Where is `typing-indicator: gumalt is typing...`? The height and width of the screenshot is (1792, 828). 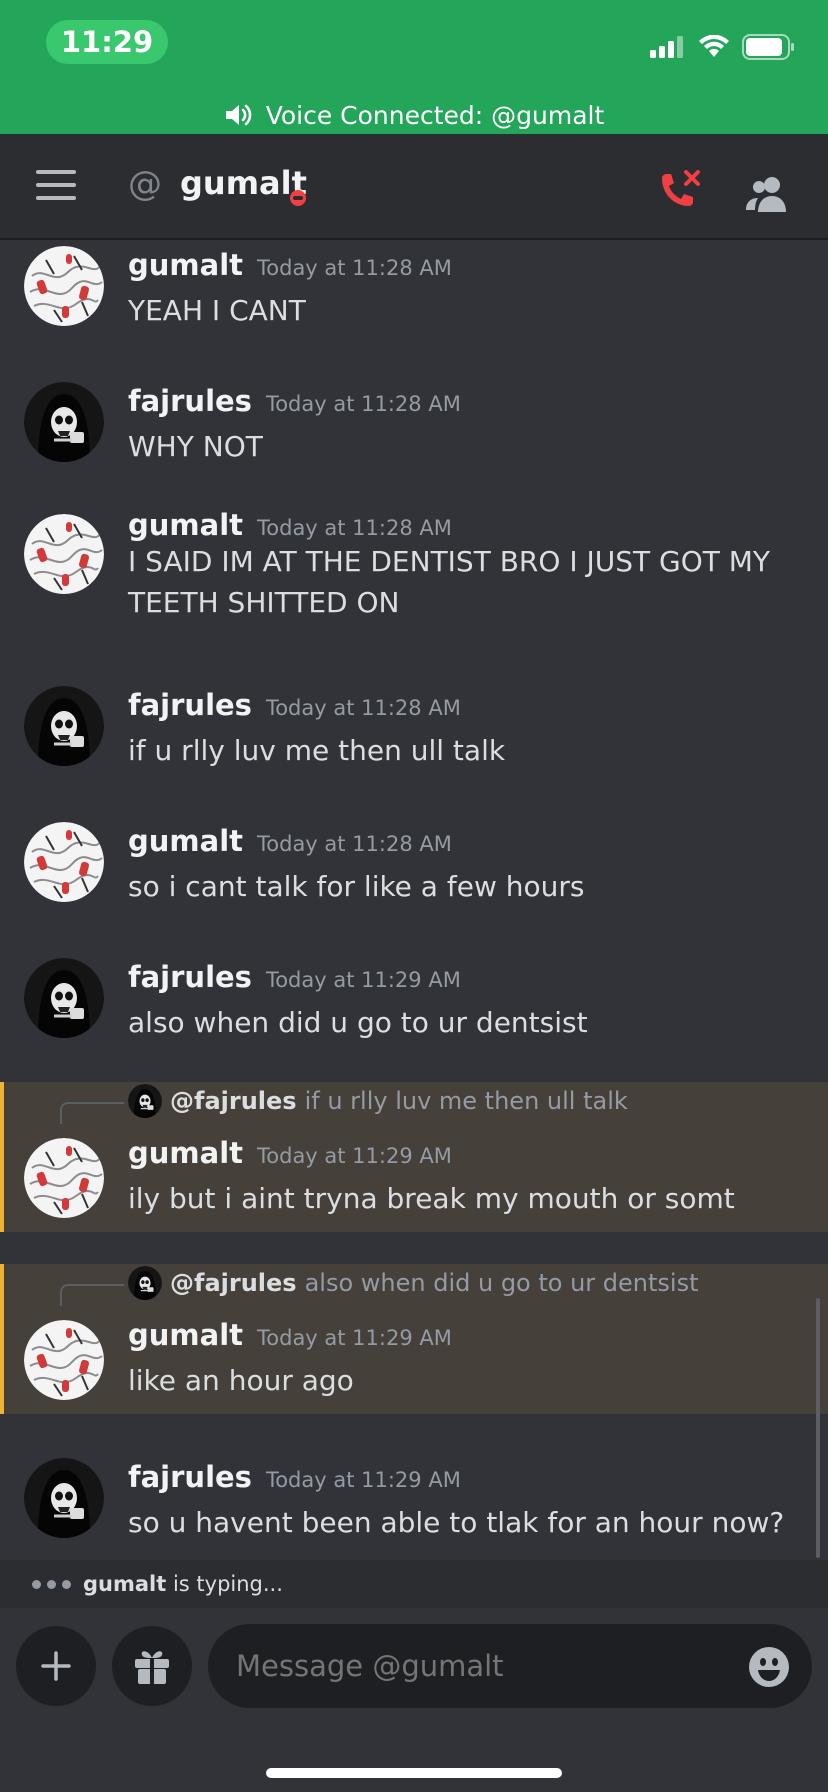
typing-indicator: gumalt is typing... is located at coordinates (414, 1584).